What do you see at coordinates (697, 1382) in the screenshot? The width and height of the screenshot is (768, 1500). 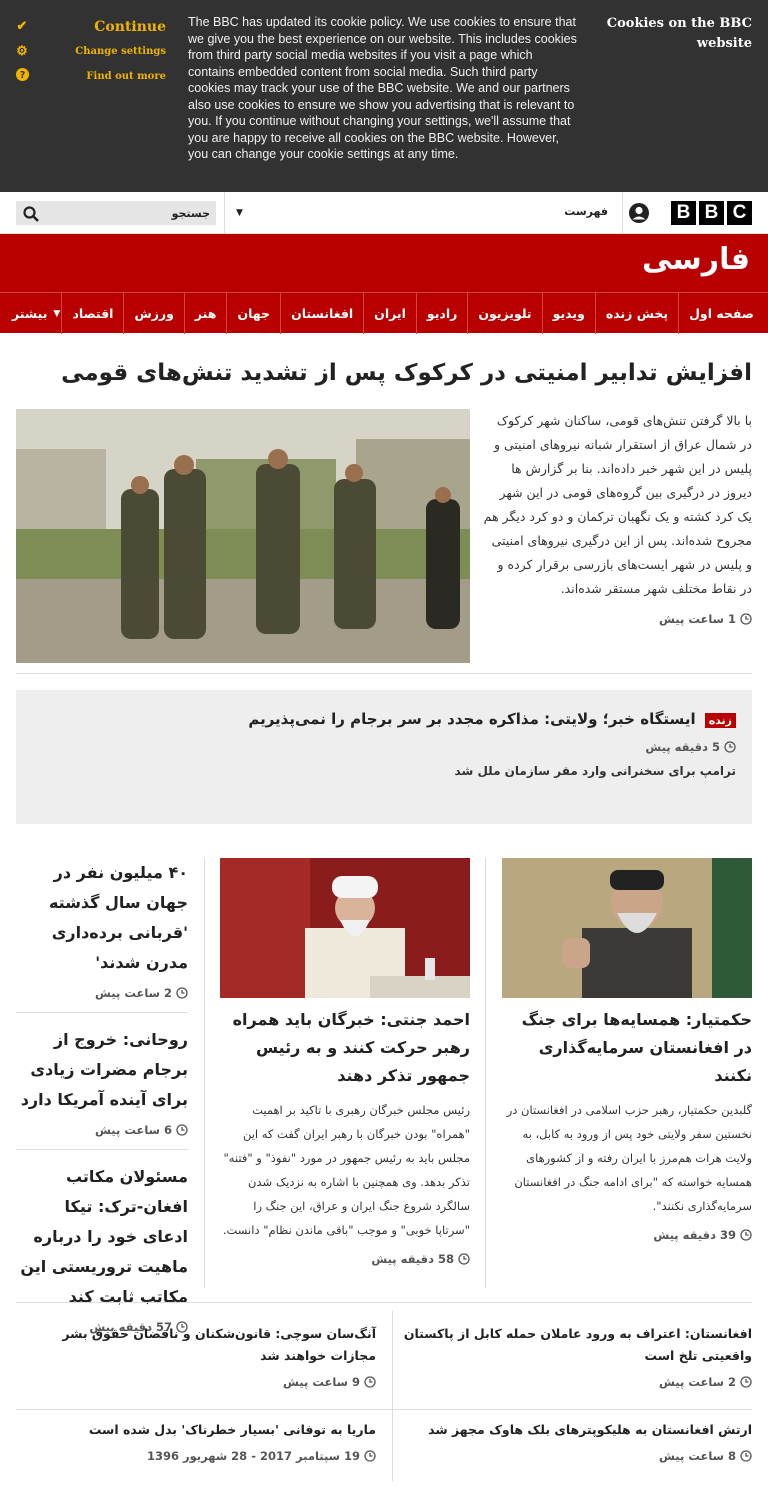 I see `bottom-story-time: 2 ساعت پیش` at bounding box center [697, 1382].